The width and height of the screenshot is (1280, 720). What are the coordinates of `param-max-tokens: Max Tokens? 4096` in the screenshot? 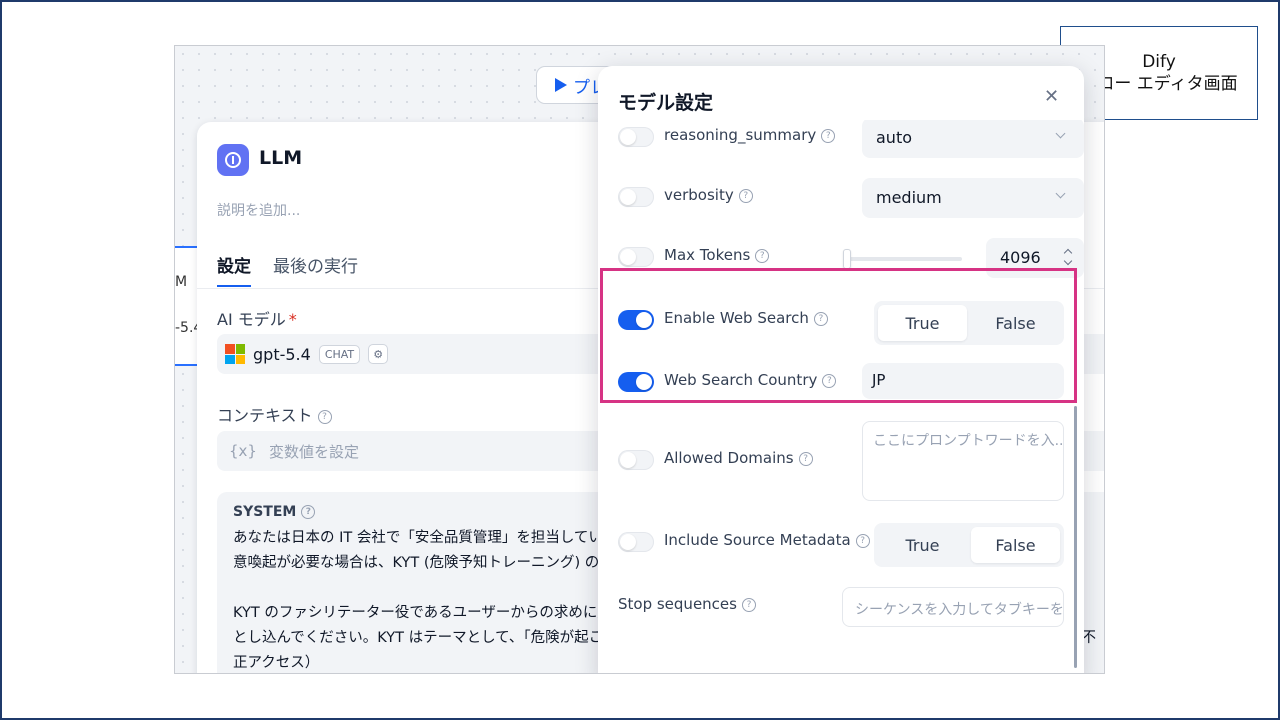 It's located at (851, 258).